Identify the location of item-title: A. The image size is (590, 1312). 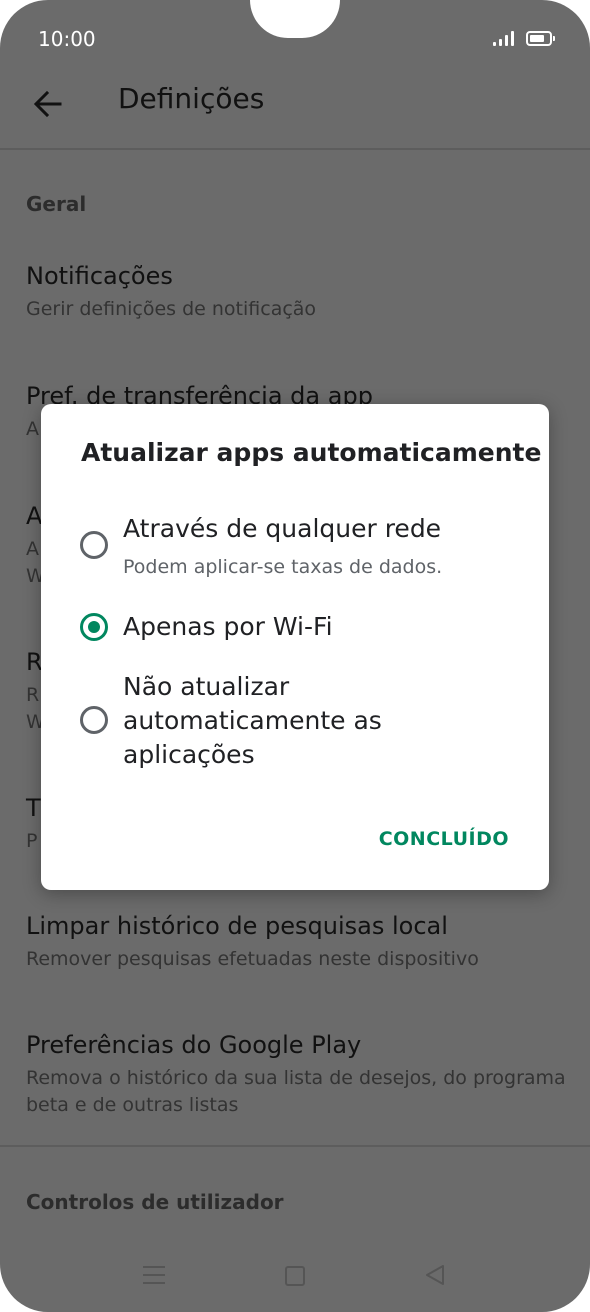
(34, 516).